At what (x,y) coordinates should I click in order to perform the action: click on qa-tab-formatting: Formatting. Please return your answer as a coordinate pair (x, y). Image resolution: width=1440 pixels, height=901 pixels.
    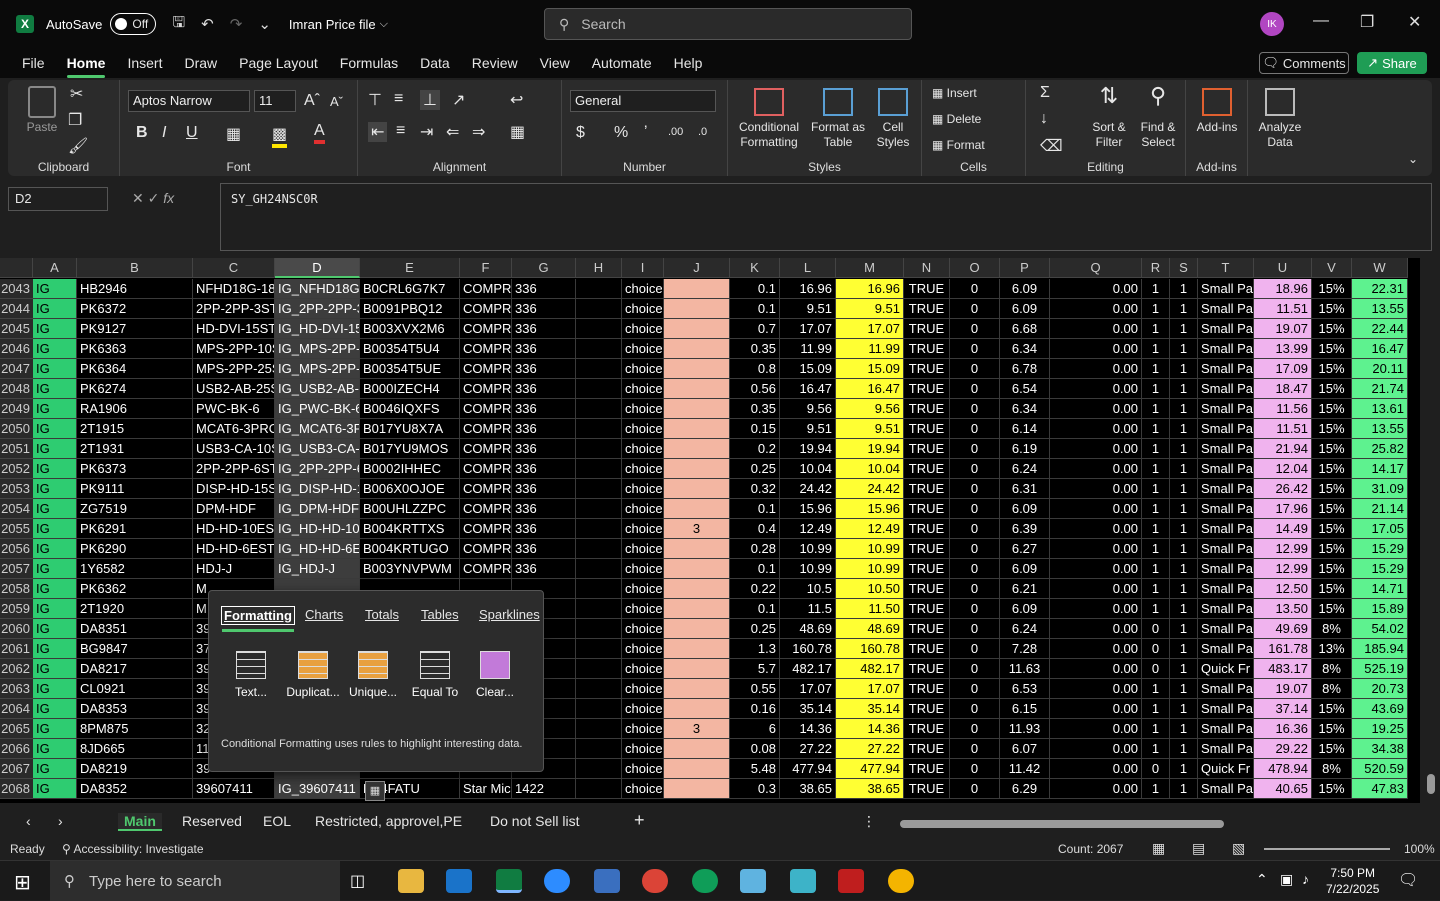
    Looking at the image, I should click on (258, 619).